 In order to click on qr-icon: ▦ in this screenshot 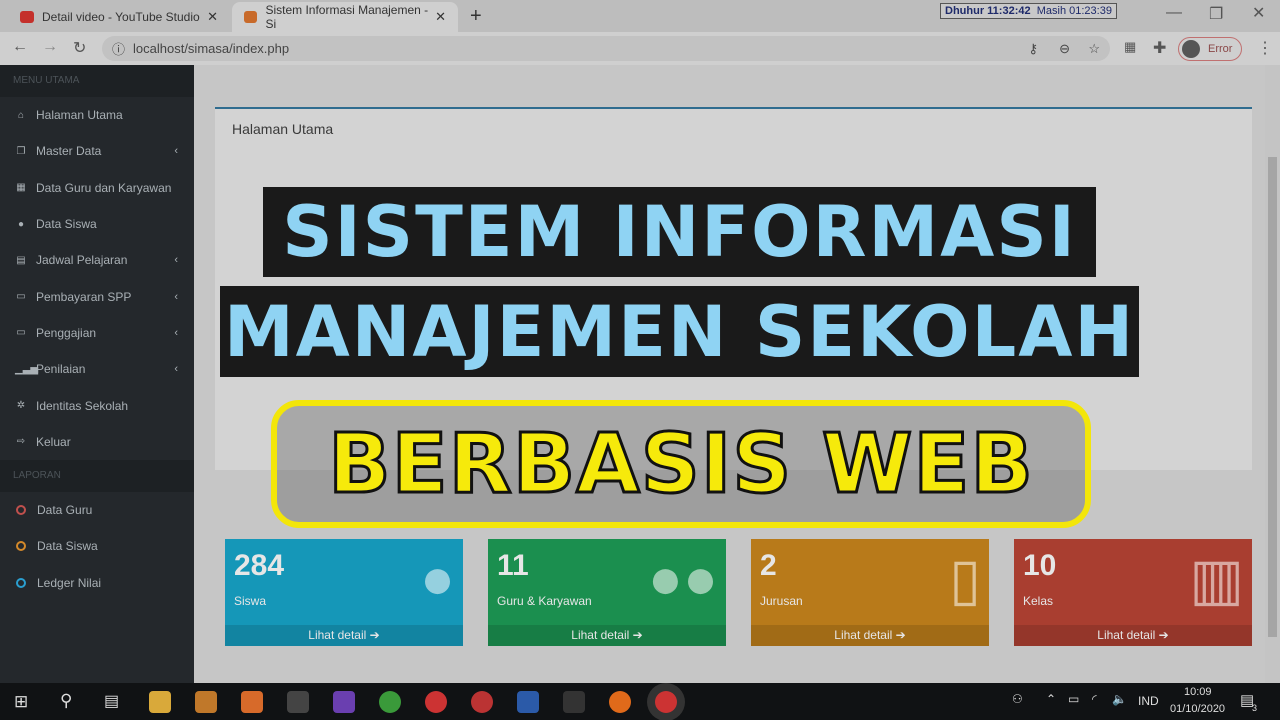, I will do `click(1130, 47)`.